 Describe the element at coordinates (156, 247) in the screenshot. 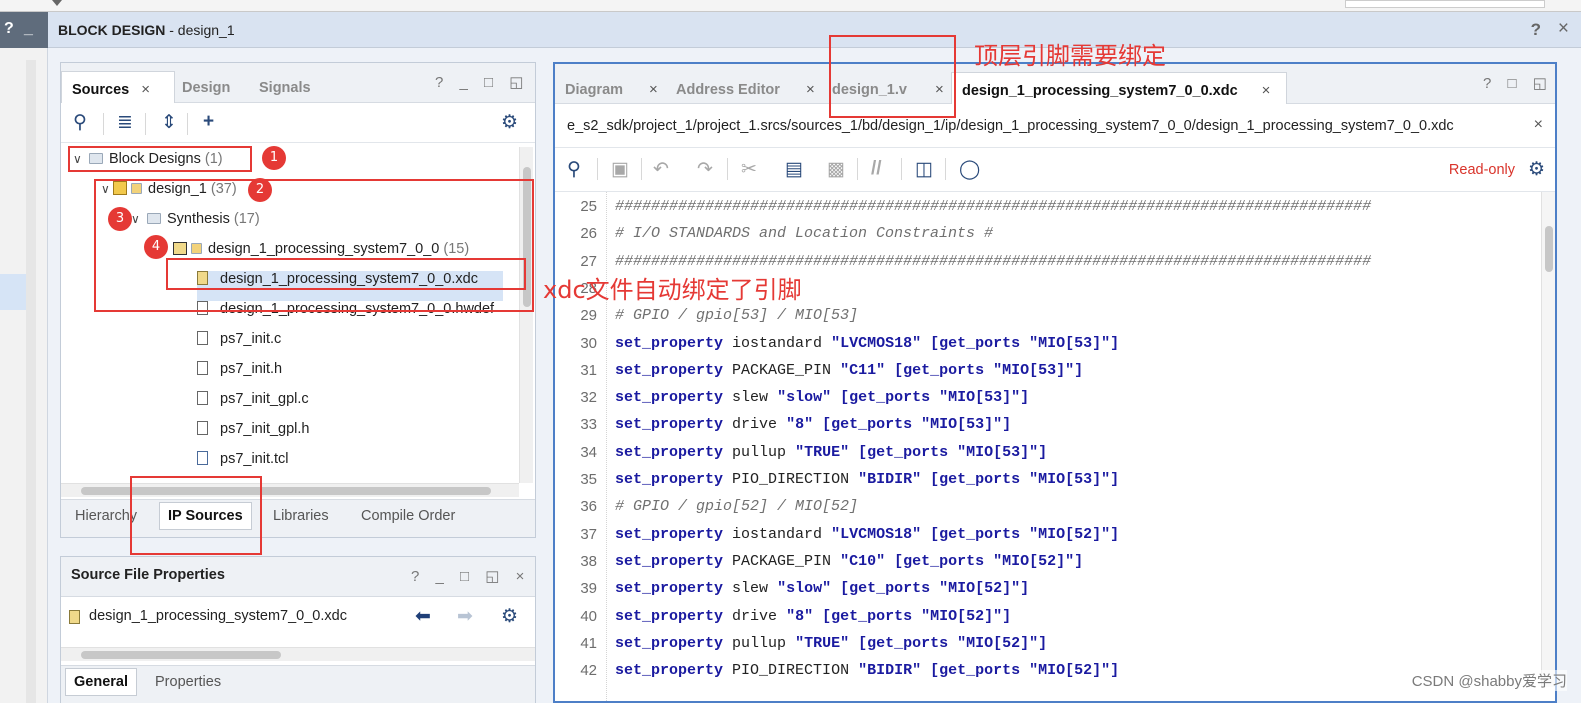

I see `annotation-badge-4: 4` at that location.